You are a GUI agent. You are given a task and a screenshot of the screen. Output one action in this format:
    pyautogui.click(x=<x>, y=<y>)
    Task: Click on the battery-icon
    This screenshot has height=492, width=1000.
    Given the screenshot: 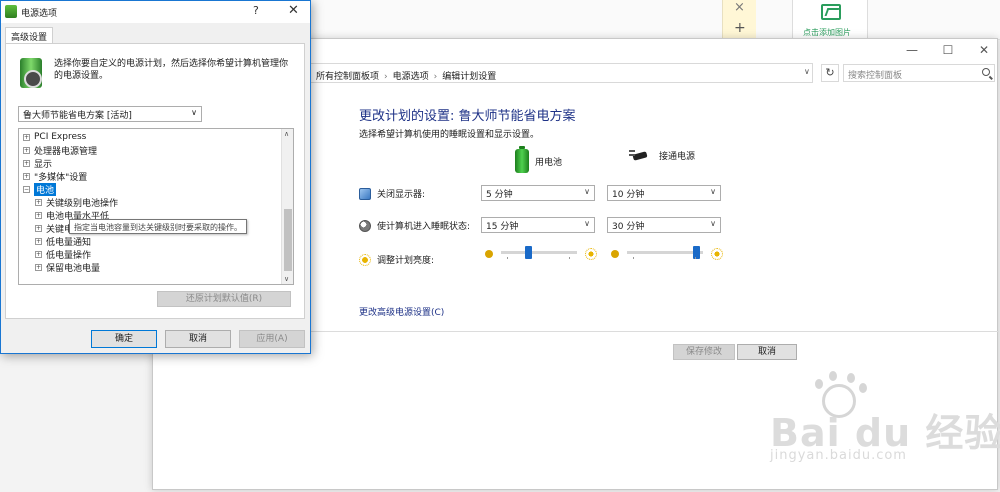 What is the action you would take?
    pyautogui.click(x=522, y=159)
    